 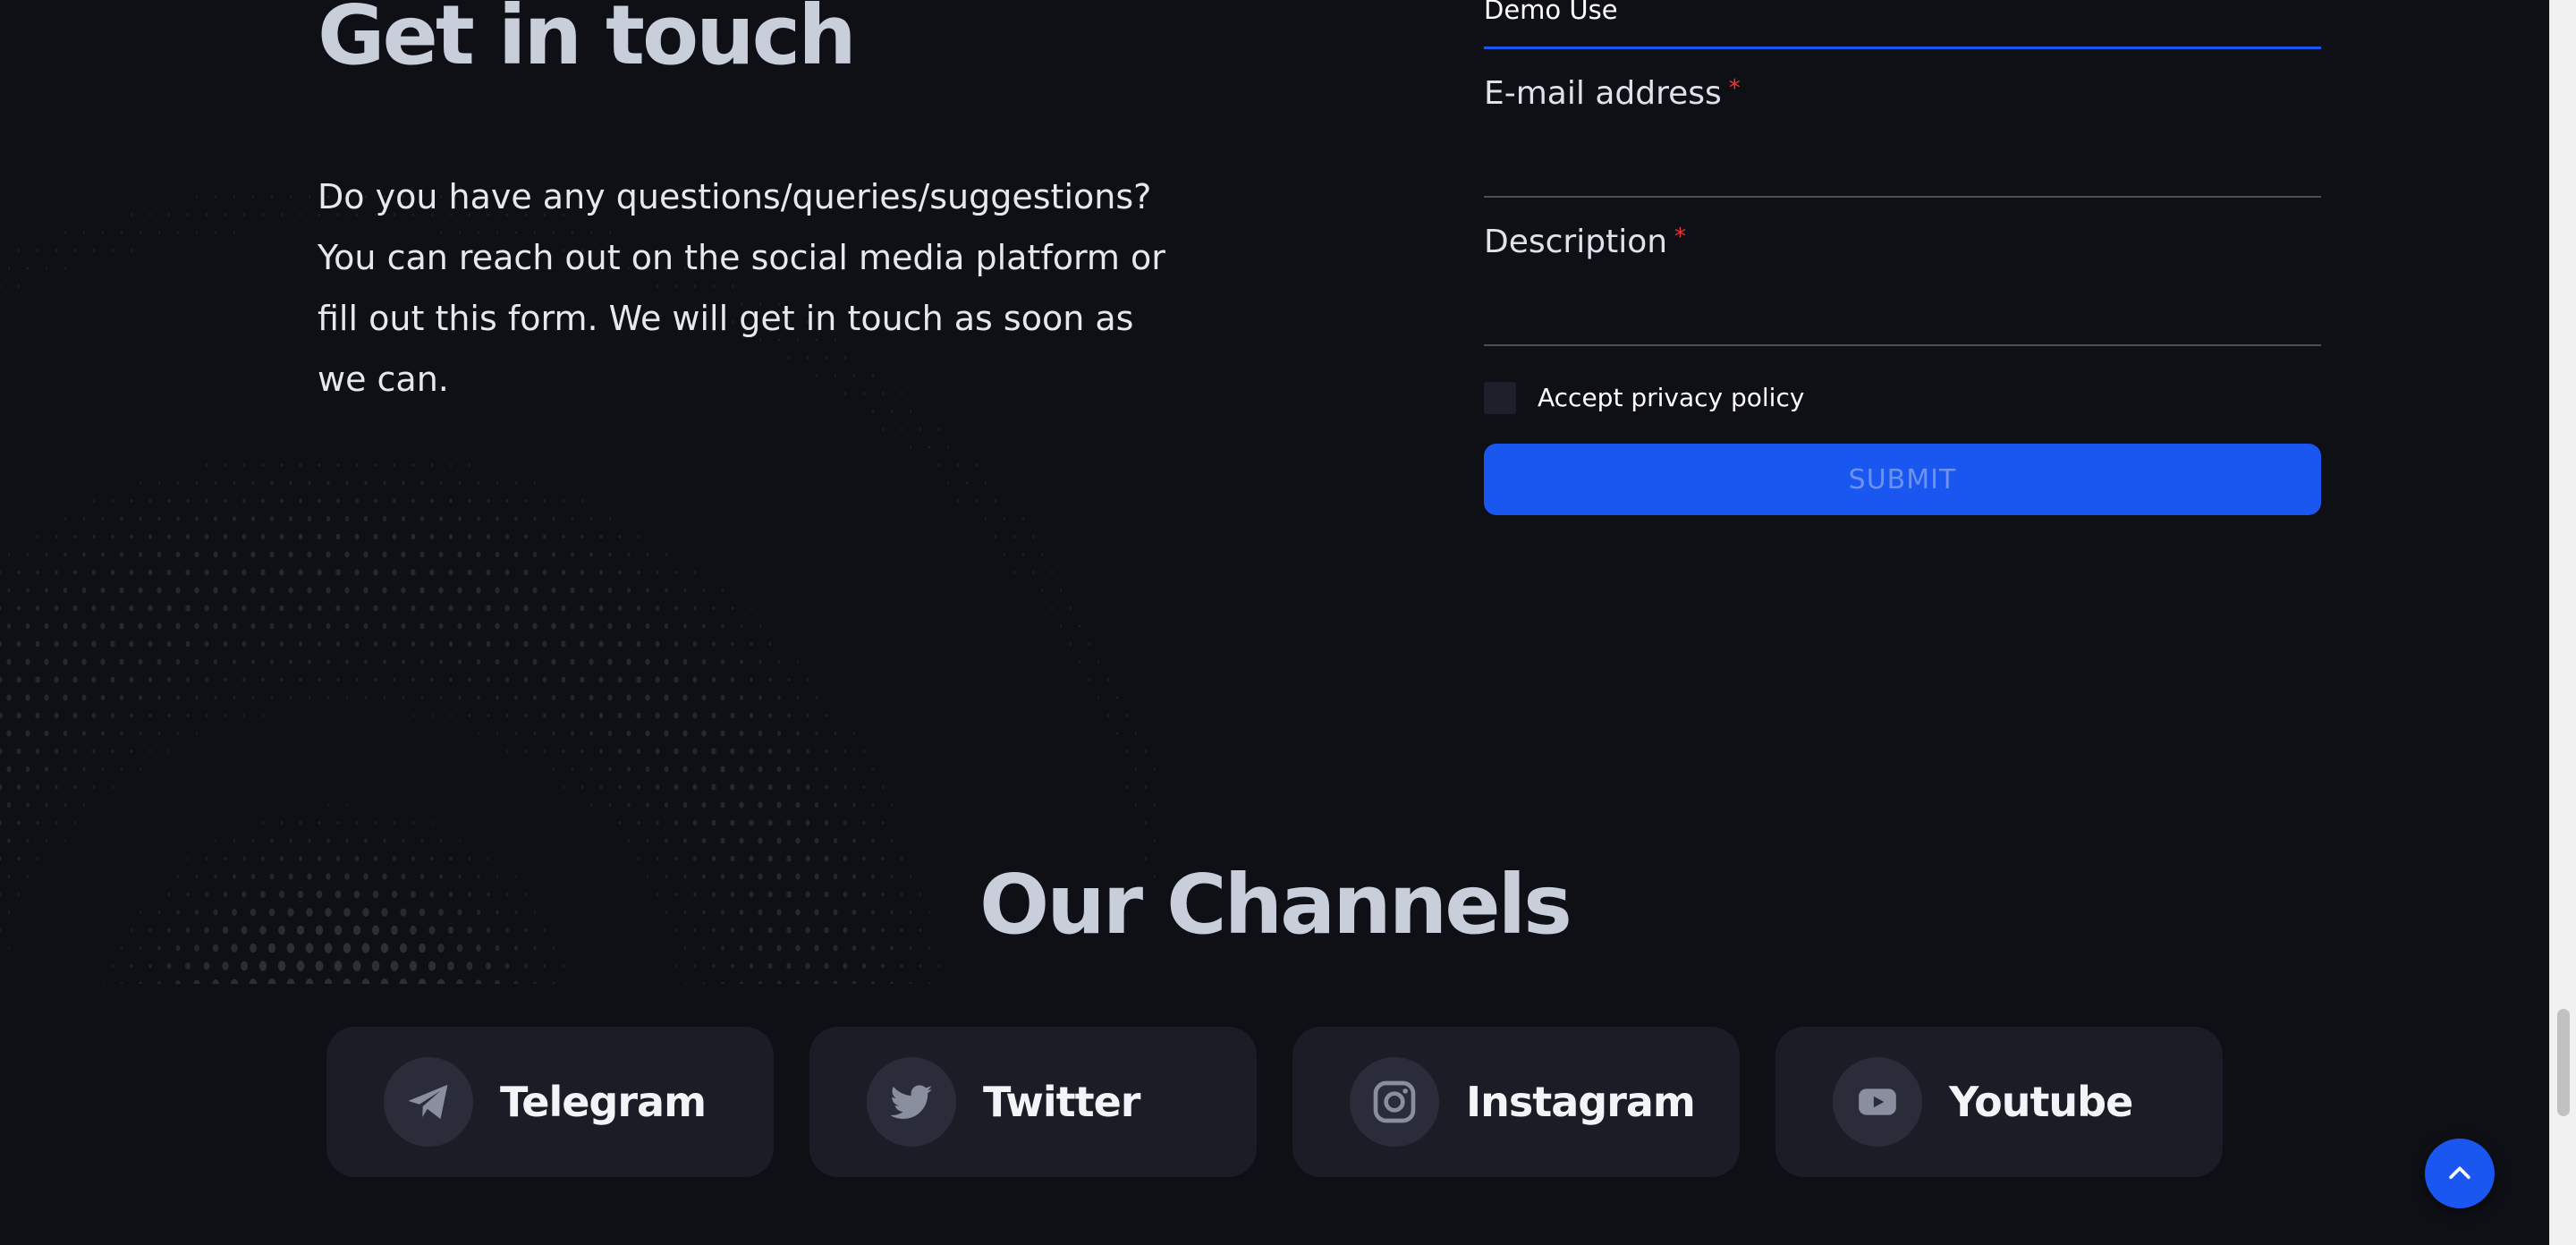 I want to click on privacy-checkbox, so click(x=1500, y=398).